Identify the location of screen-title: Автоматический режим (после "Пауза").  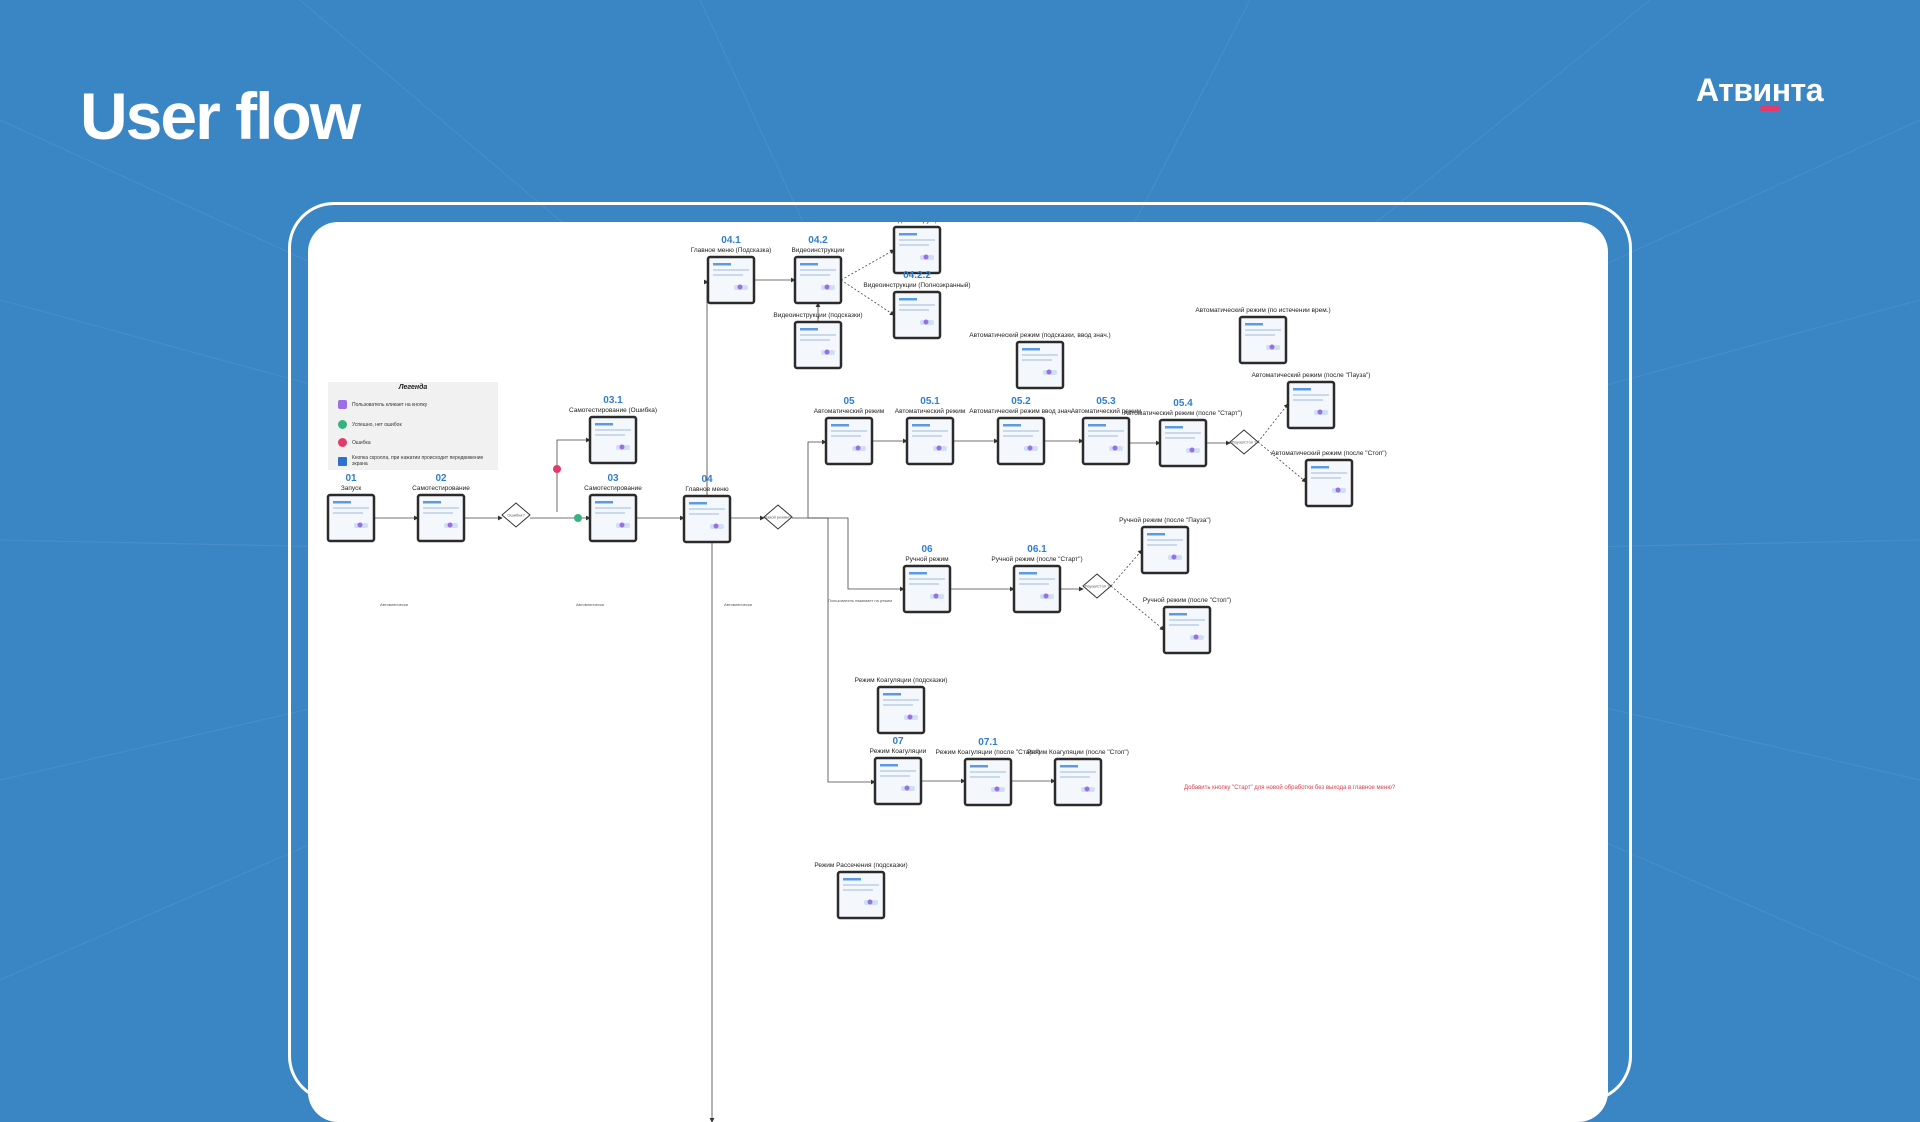
(1311, 375).